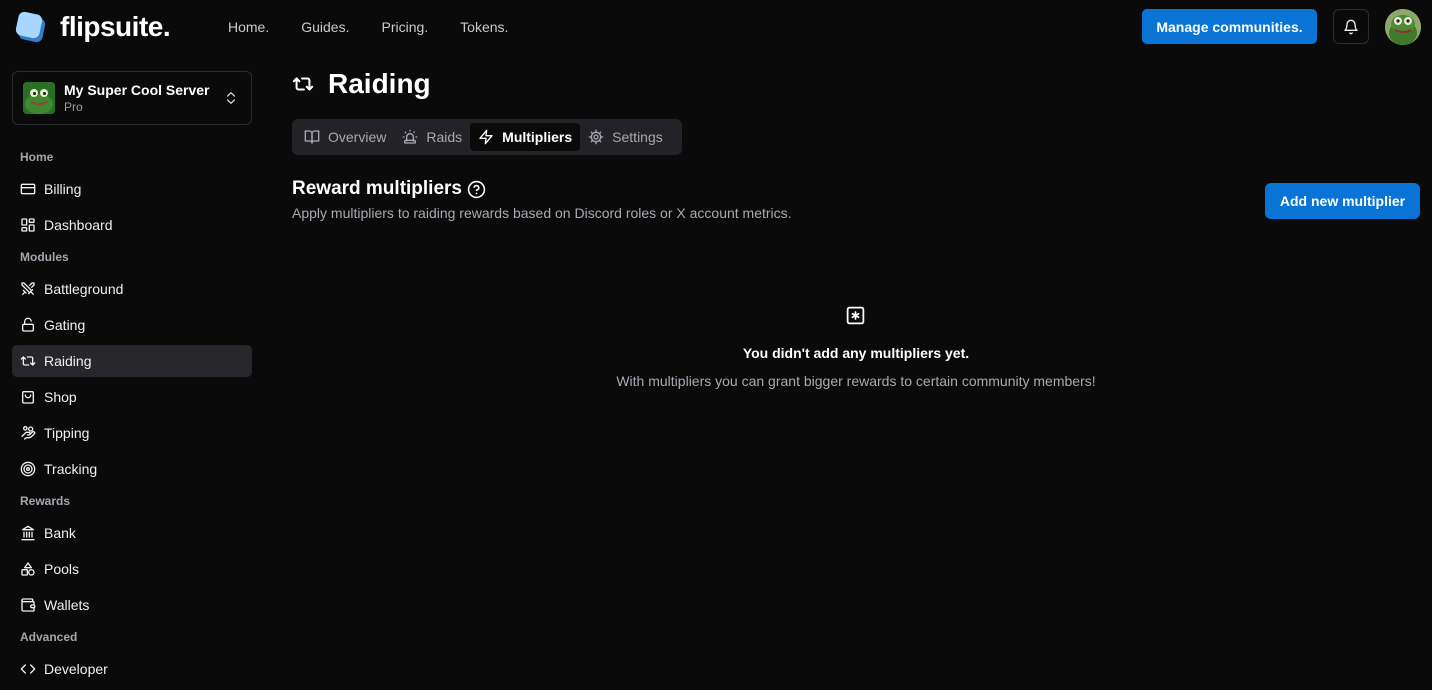 The width and height of the screenshot is (1432, 690). I want to click on nav-home: Home., so click(248, 27).